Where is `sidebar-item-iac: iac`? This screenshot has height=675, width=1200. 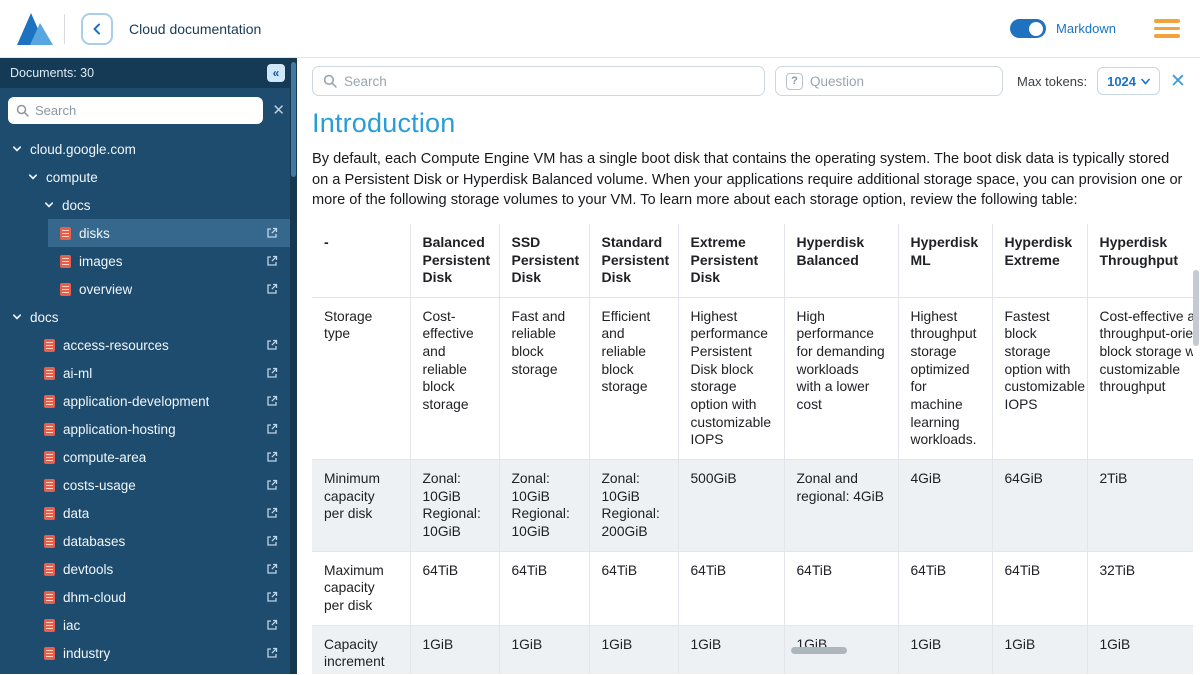 sidebar-item-iac: iac is located at coordinates (161, 625).